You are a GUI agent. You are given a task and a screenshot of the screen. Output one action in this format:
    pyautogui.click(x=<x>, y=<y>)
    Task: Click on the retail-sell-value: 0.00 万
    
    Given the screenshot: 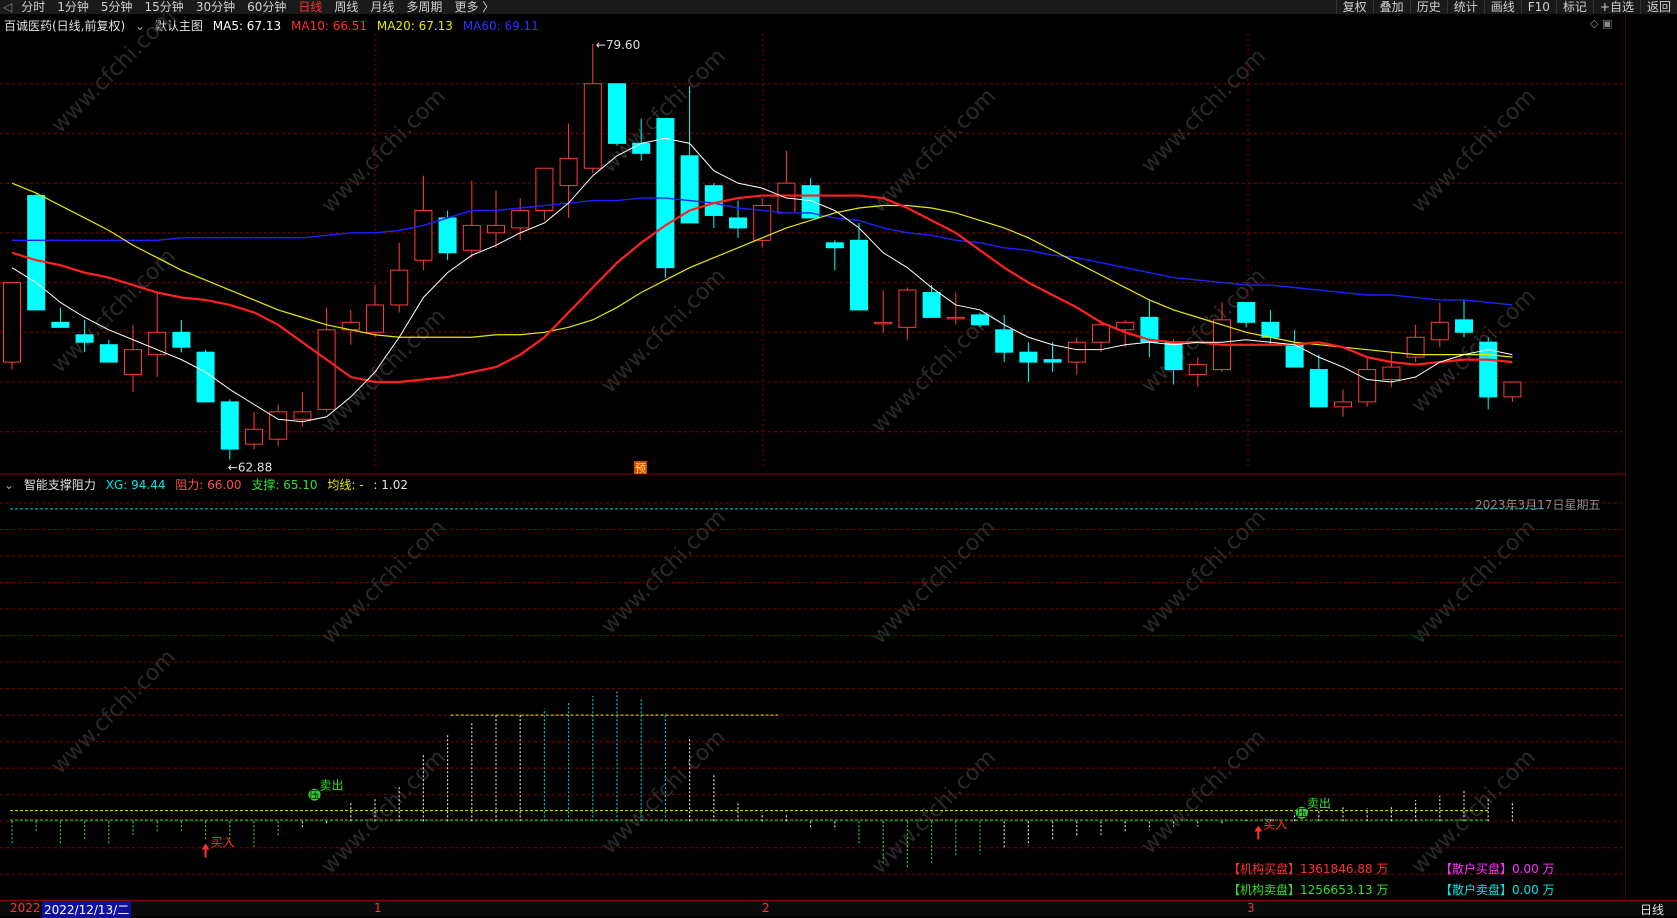 What is the action you would take?
    pyautogui.click(x=1533, y=890)
    